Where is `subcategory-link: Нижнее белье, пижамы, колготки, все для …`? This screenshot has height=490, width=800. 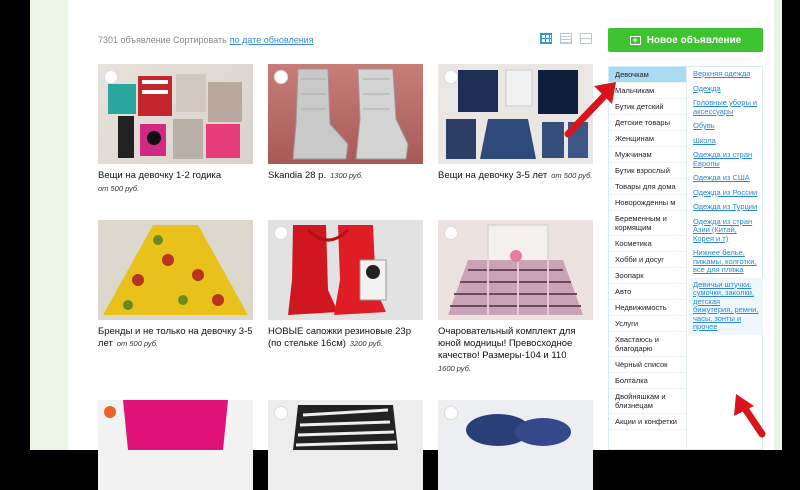 subcategory-link: Нижнее белье, пижамы, колготки, все для … is located at coordinates (726, 262).